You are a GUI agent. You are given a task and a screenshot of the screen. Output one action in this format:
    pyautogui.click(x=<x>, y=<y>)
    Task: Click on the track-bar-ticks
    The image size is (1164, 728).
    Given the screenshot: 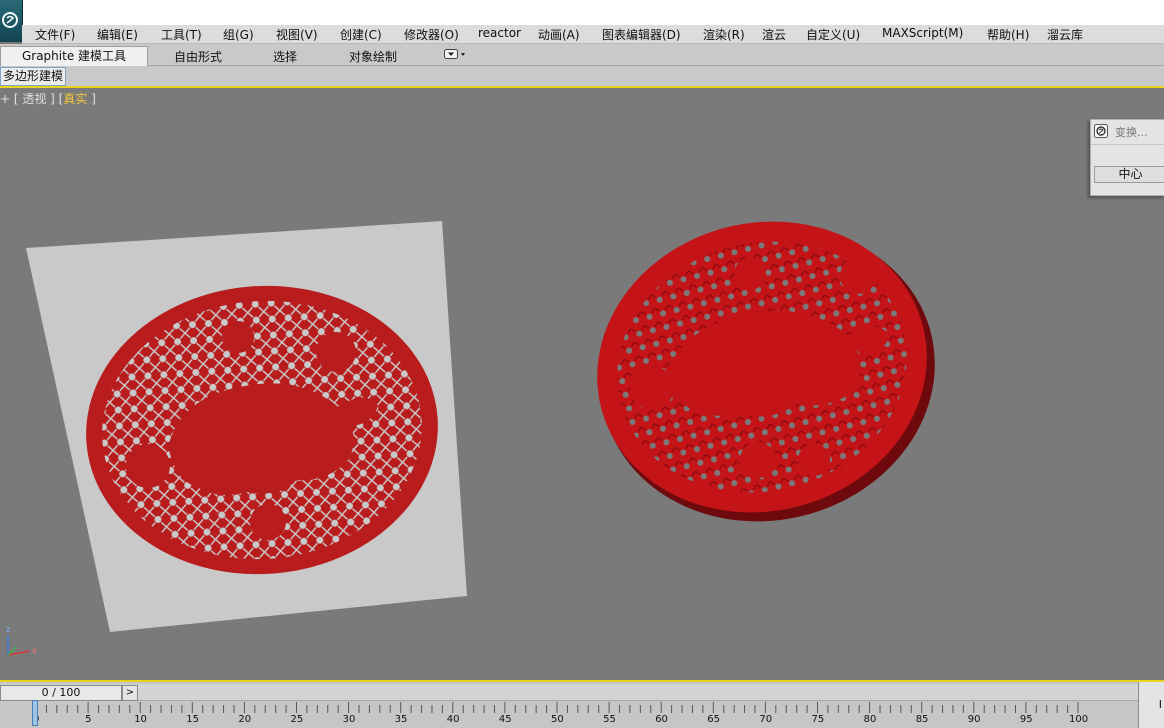 What is the action you would take?
    pyautogui.click(x=557, y=707)
    